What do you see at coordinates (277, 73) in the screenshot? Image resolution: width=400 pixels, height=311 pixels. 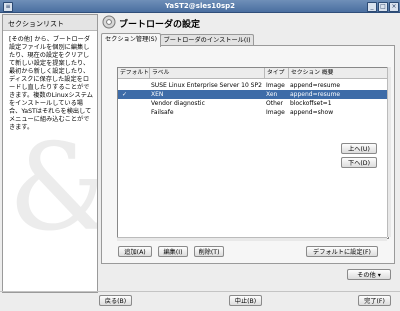 I see `column-header-type: タイプ` at bounding box center [277, 73].